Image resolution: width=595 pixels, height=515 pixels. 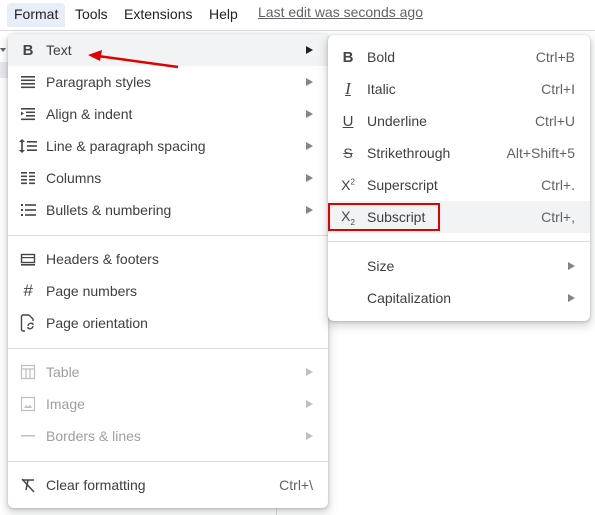 What do you see at coordinates (558, 89) in the screenshot?
I see `shortcut-label: Ctrl+I` at bounding box center [558, 89].